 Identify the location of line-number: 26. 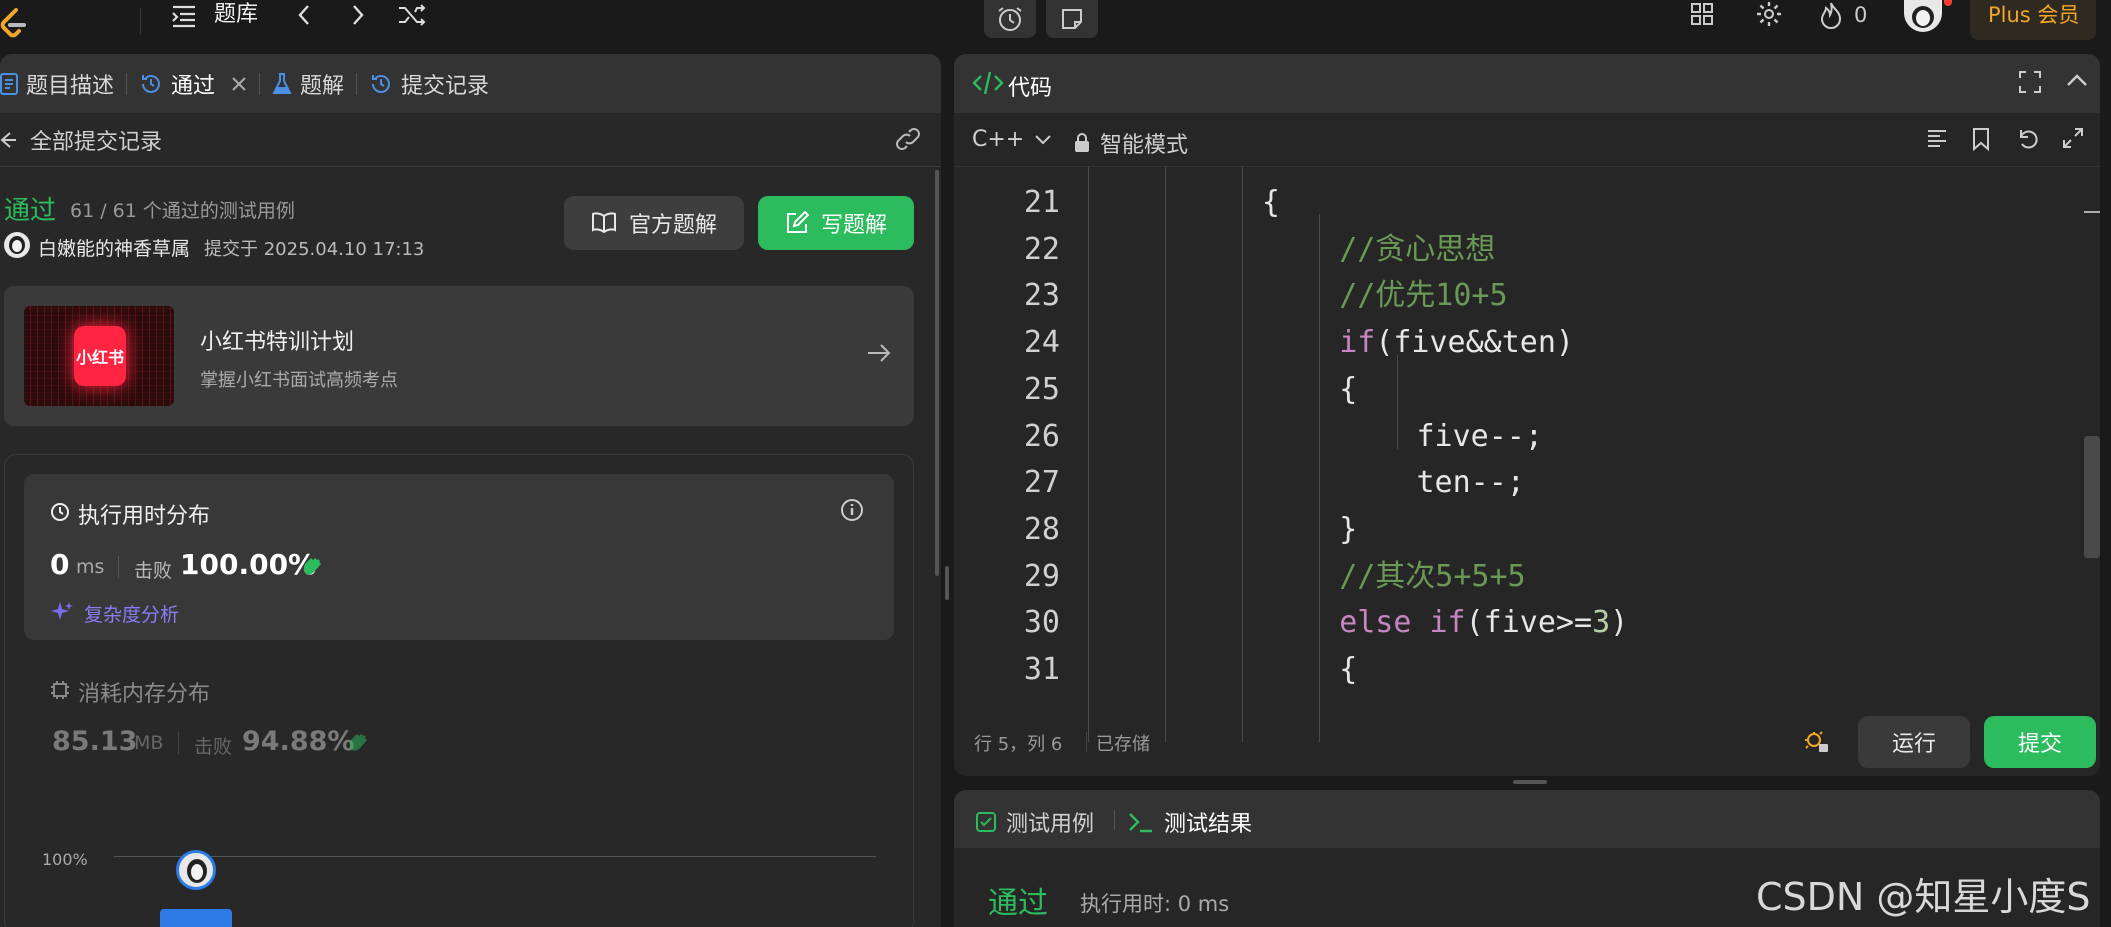
(1041, 436).